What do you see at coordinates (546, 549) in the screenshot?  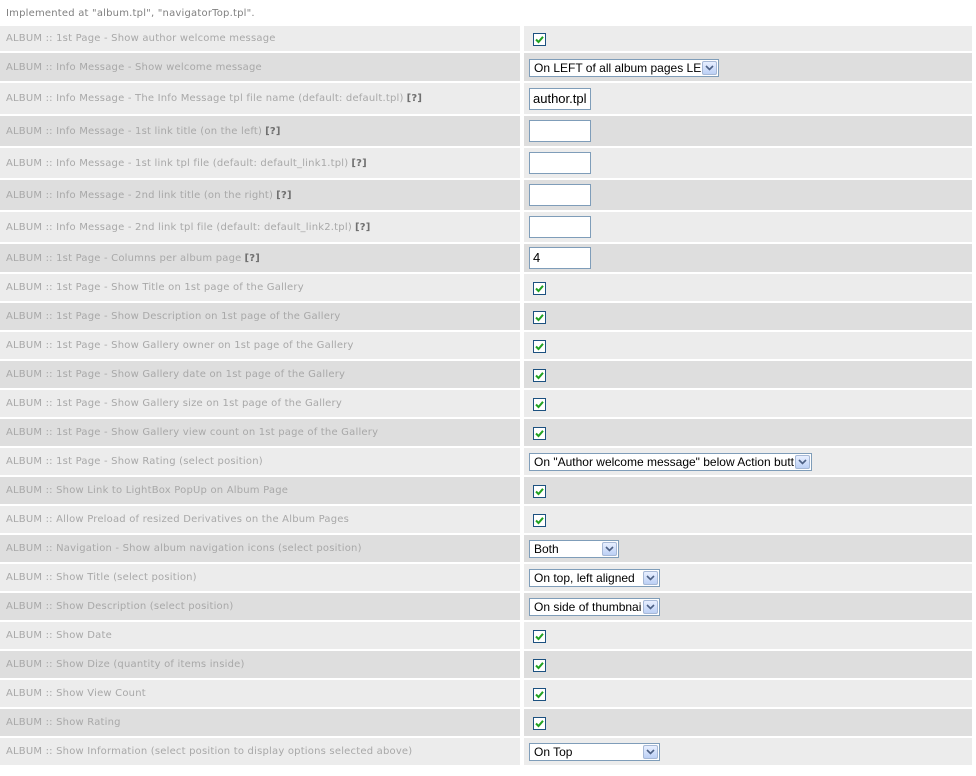 I see `select-value: Both` at bounding box center [546, 549].